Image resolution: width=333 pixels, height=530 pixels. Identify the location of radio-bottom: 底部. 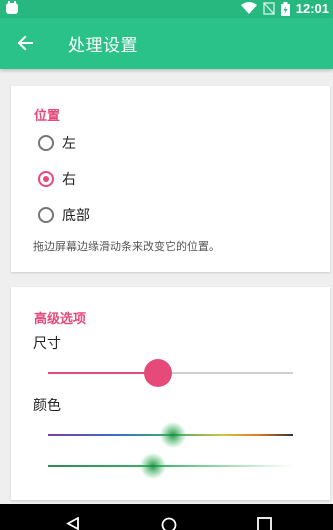
(64, 215).